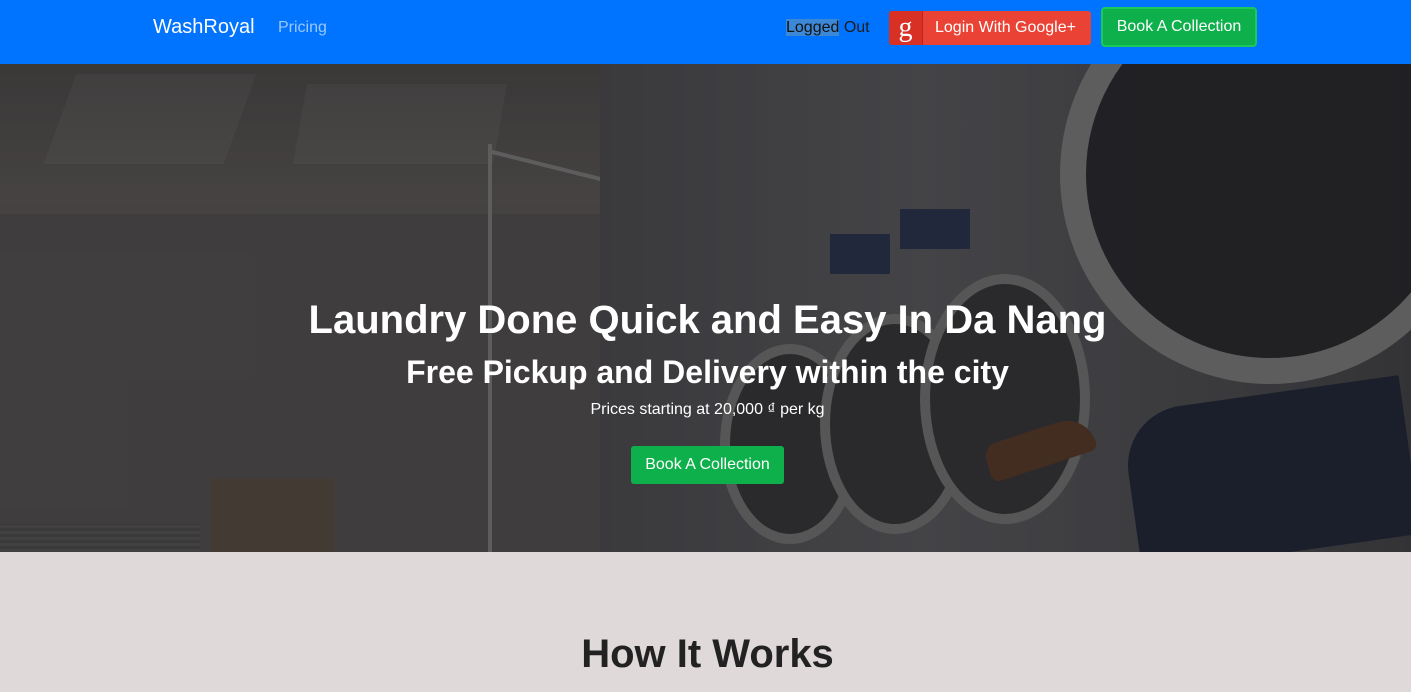 This screenshot has width=1411, height=692. What do you see at coordinates (707, 409) in the screenshot?
I see `hero-price-line: Prices starting at 20,000 ₫ per kg` at bounding box center [707, 409].